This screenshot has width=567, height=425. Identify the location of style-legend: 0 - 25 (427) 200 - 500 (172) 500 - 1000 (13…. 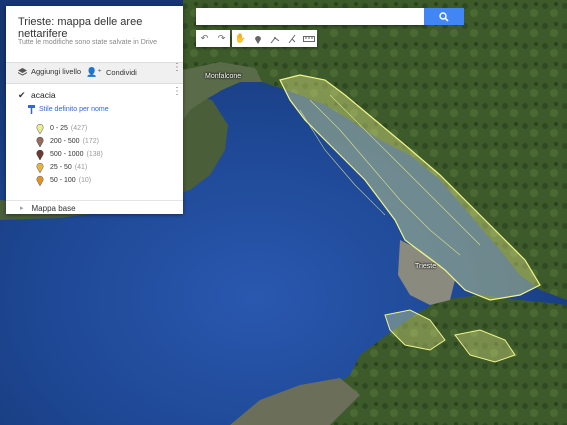
(68, 154).